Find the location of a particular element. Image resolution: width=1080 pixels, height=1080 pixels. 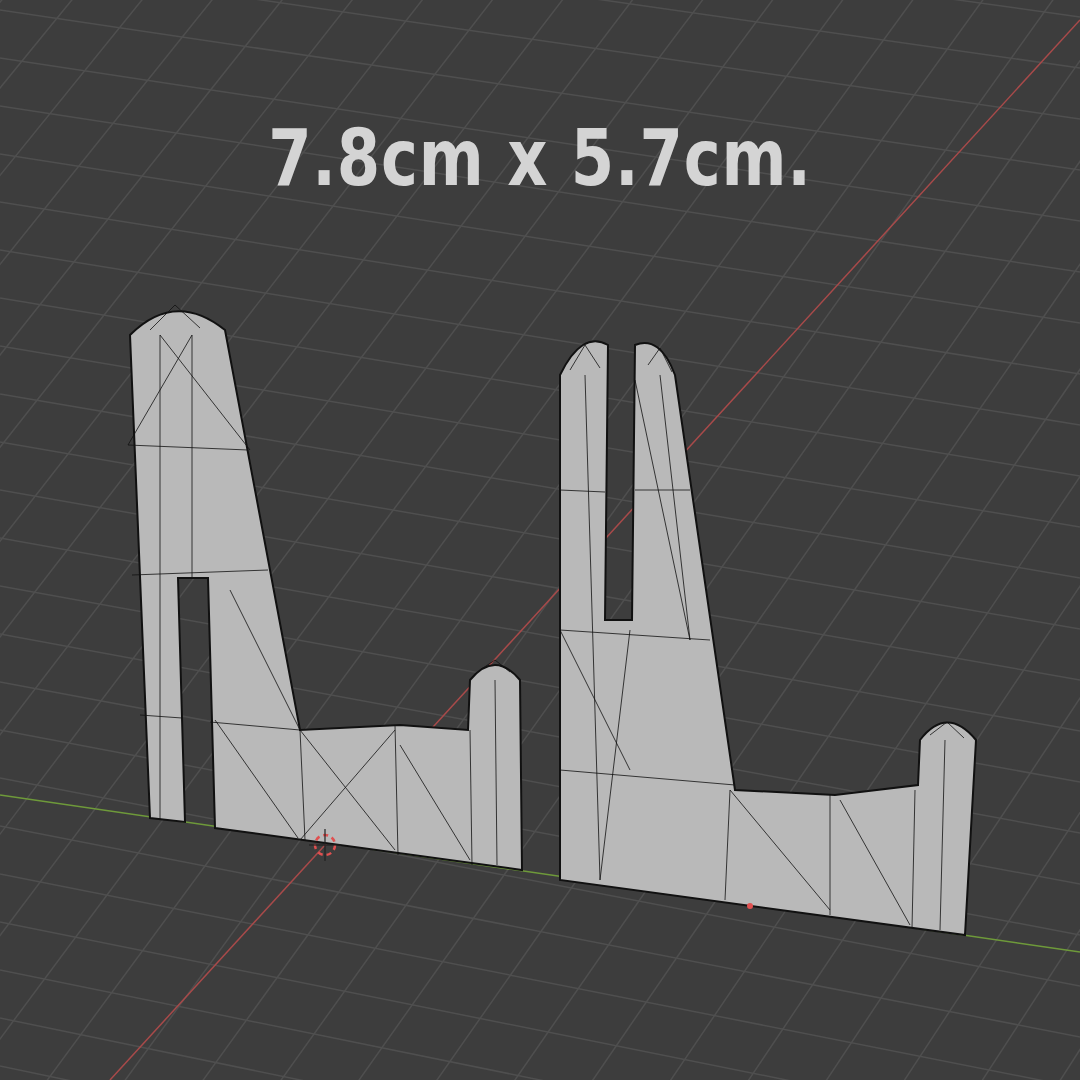

3d-cursor-icon is located at coordinates (325, 845).